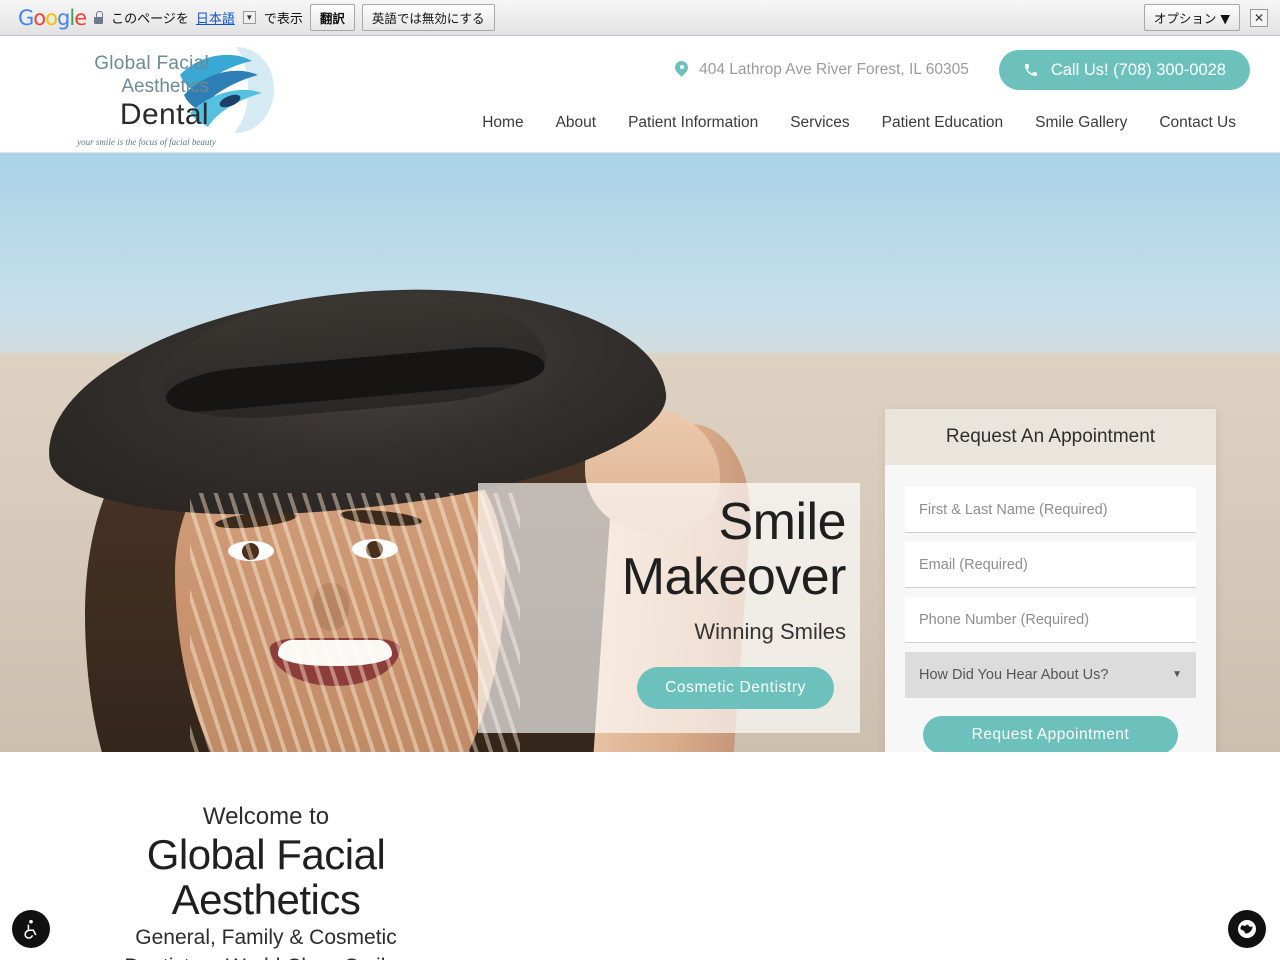 The height and width of the screenshot is (960, 1280). Describe the element at coordinates (164, 114) in the screenshot. I see `logo-line-3: Dental` at that location.